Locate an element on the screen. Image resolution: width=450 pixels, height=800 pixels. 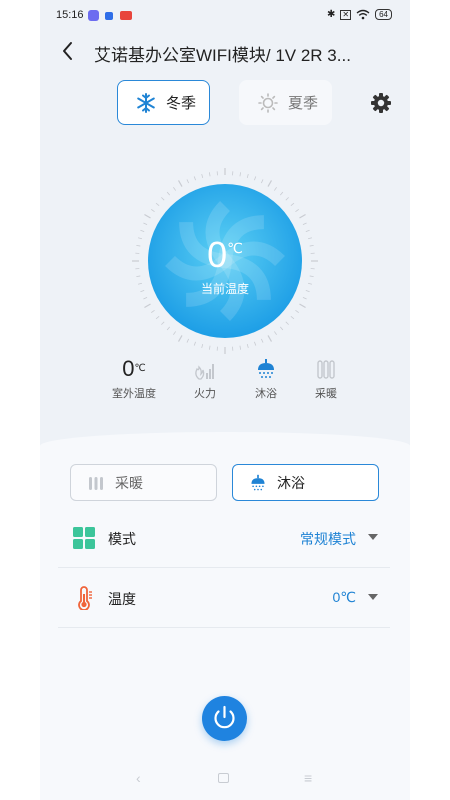
heating-stat: 采暖 is located at coordinates (326, 378).